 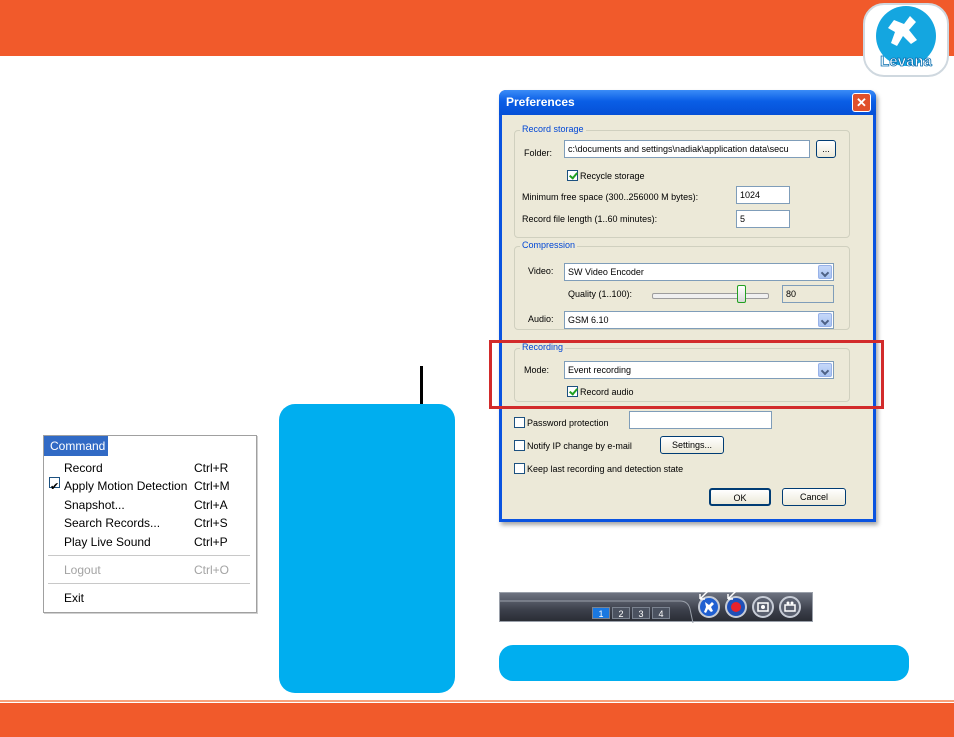 I want to click on record-file-length-input: 5, so click(x=763, y=219).